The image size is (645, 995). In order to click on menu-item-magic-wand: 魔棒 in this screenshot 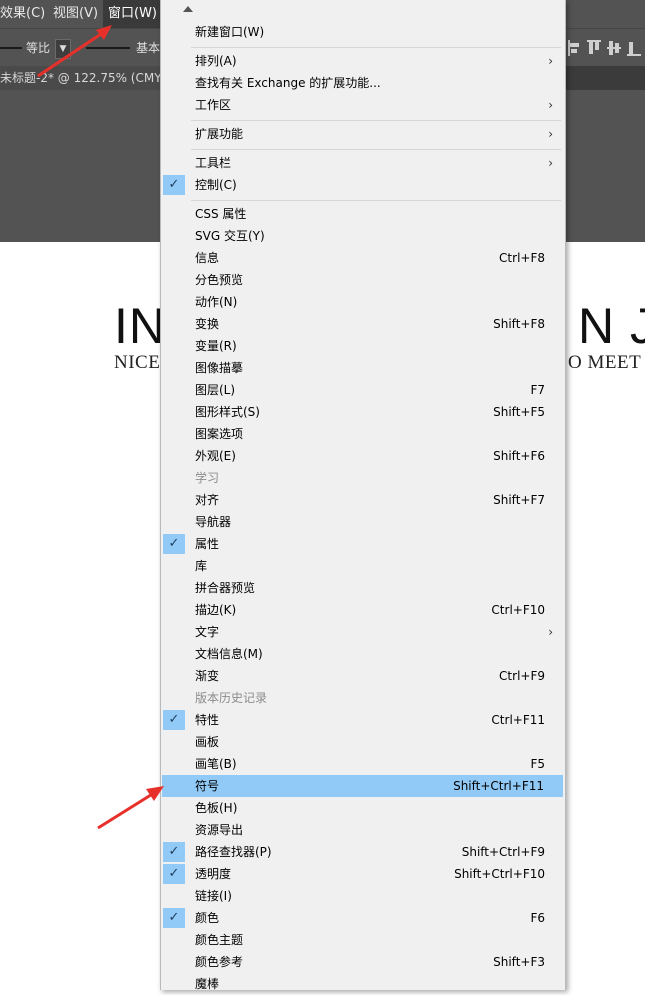, I will do `click(363, 984)`.